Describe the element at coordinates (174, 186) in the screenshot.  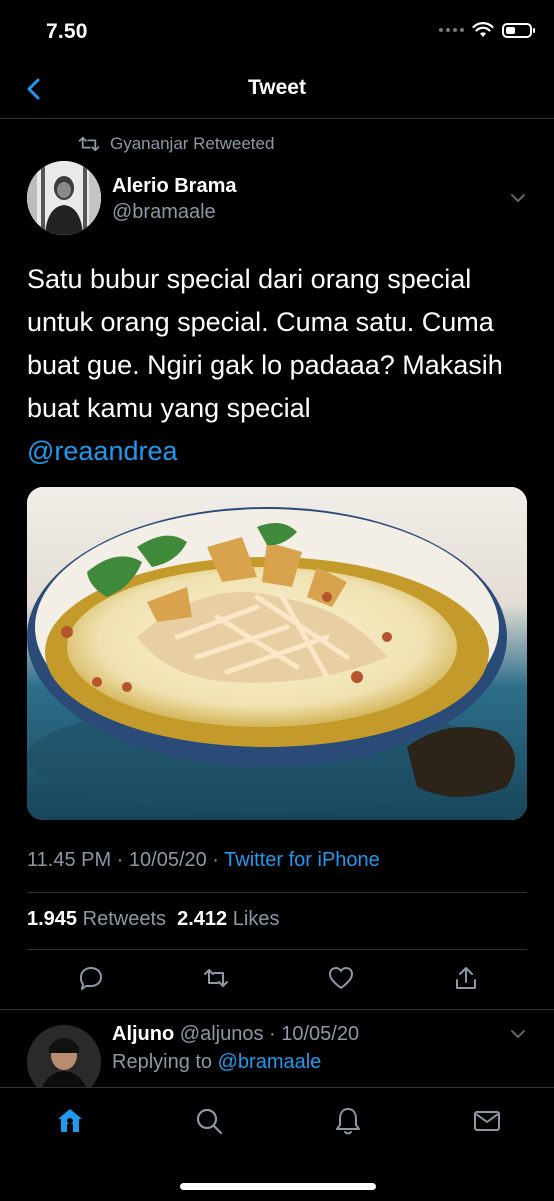
I see `author-name: Alerio Brama` at that location.